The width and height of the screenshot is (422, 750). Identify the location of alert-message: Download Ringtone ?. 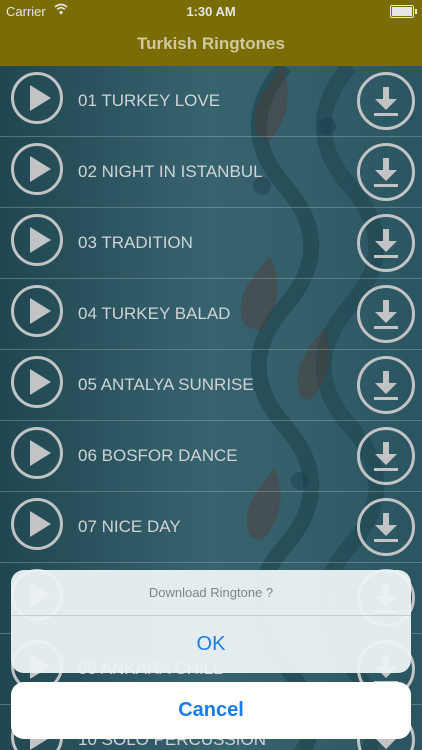
(211, 592).